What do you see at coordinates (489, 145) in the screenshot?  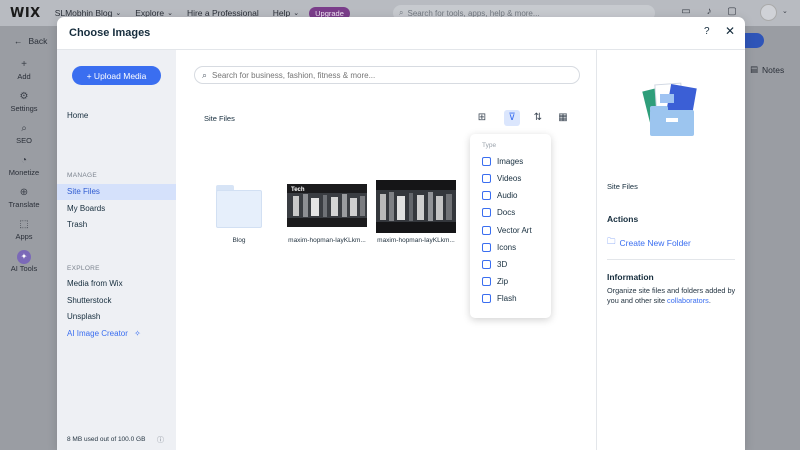 I see `filter-type-heading: Type` at bounding box center [489, 145].